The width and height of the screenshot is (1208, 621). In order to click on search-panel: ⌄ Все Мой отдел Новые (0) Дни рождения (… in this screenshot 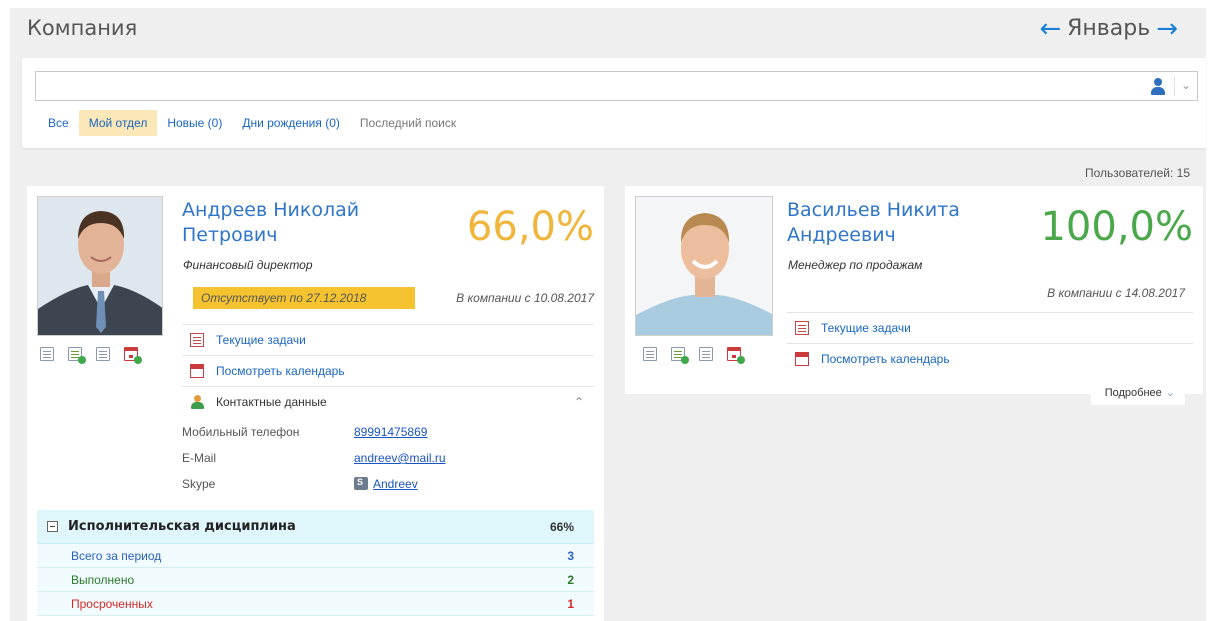, I will do `click(614, 103)`.